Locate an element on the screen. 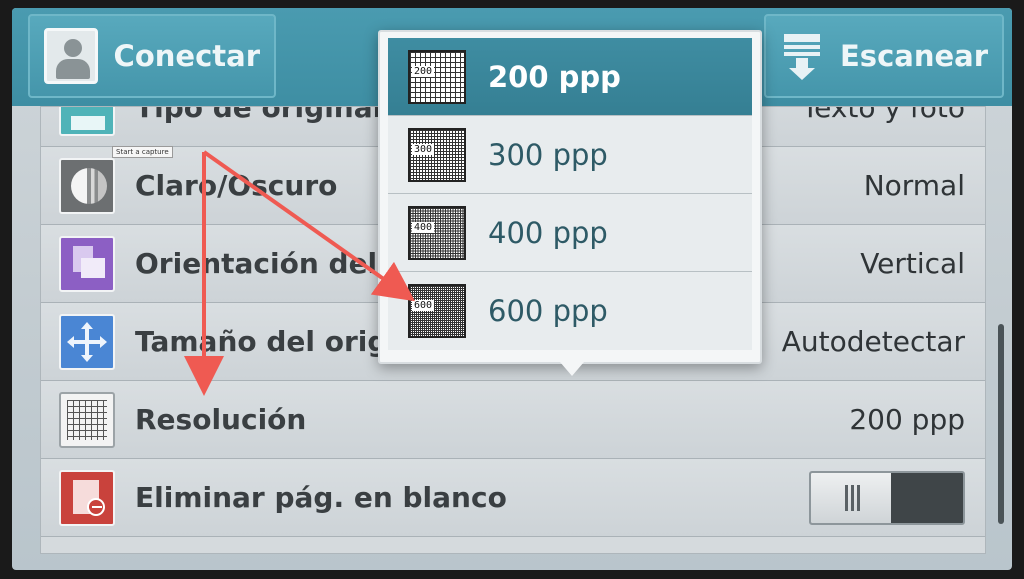 The image size is (1024, 579). resolution-option-400: 400 400 ppp is located at coordinates (570, 233).